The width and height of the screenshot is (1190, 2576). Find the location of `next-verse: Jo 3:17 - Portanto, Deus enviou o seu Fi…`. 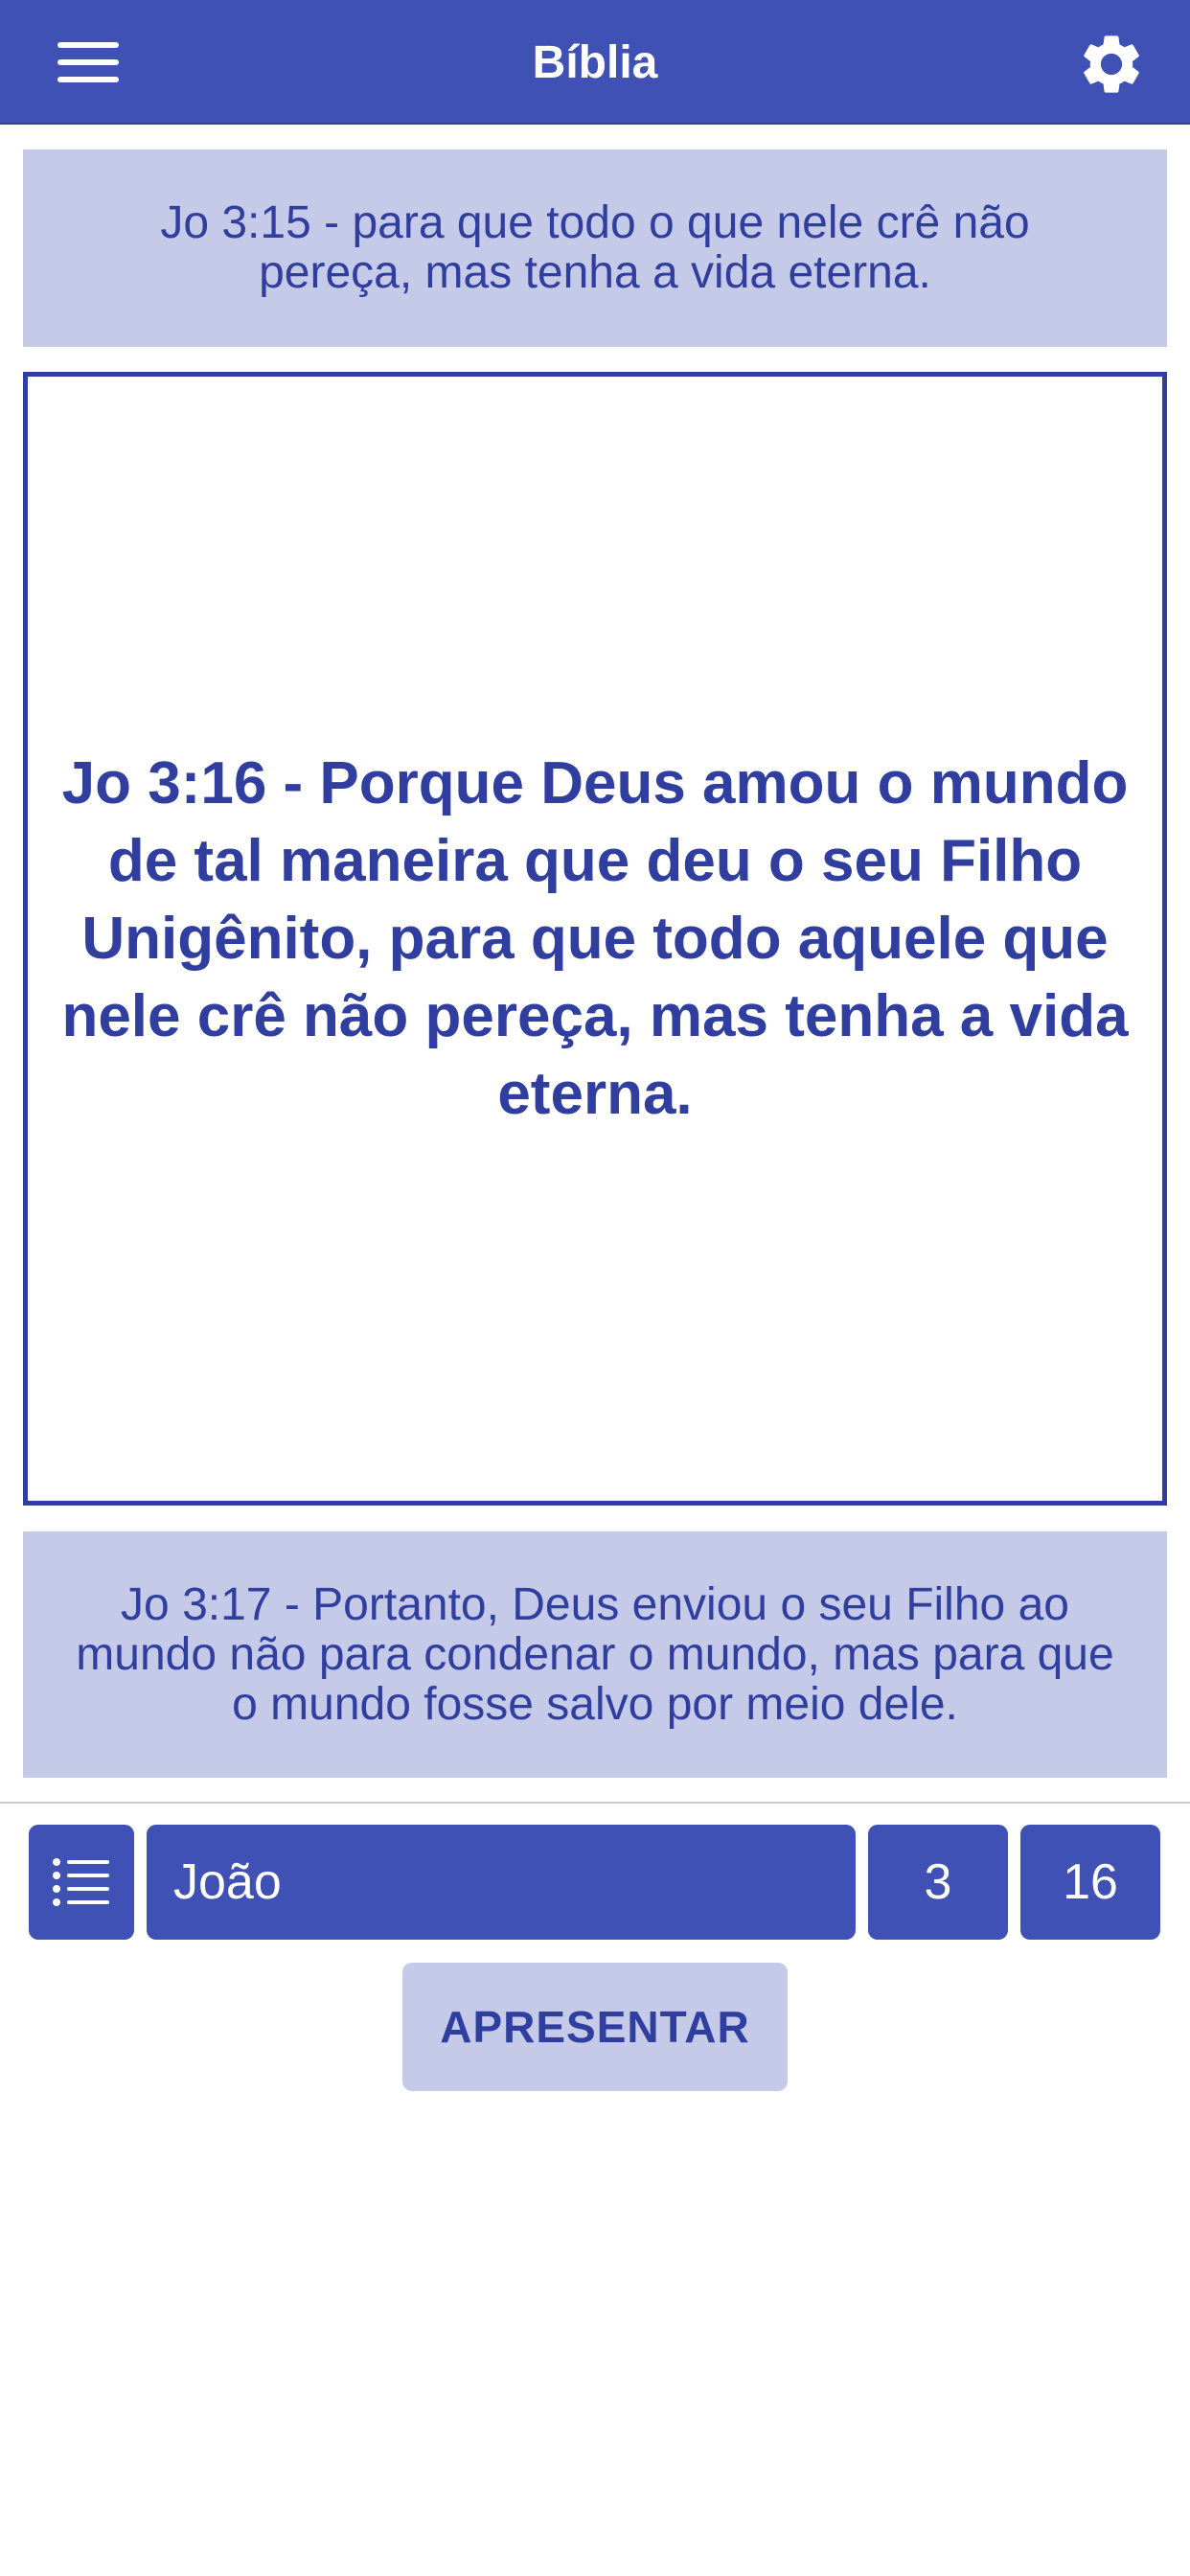

next-verse: Jo 3:17 - Portanto, Deus enviou o seu Fi… is located at coordinates (595, 1654).